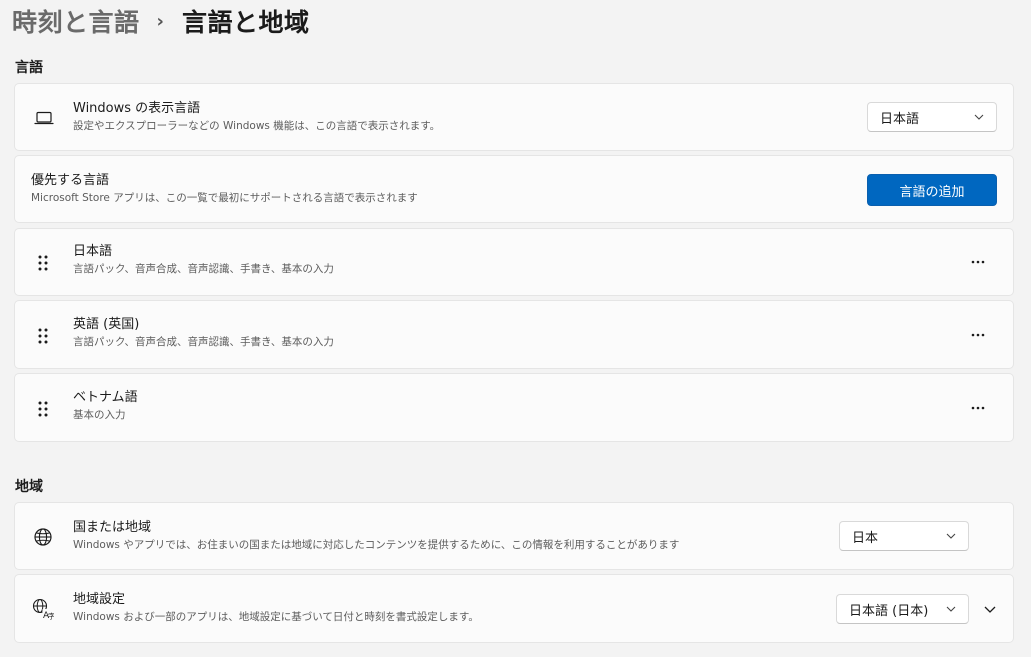  What do you see at coordinates (900, 119) in the screenshot?
I see `display-language-selected: 日本語` at bounding box center [900, 119].